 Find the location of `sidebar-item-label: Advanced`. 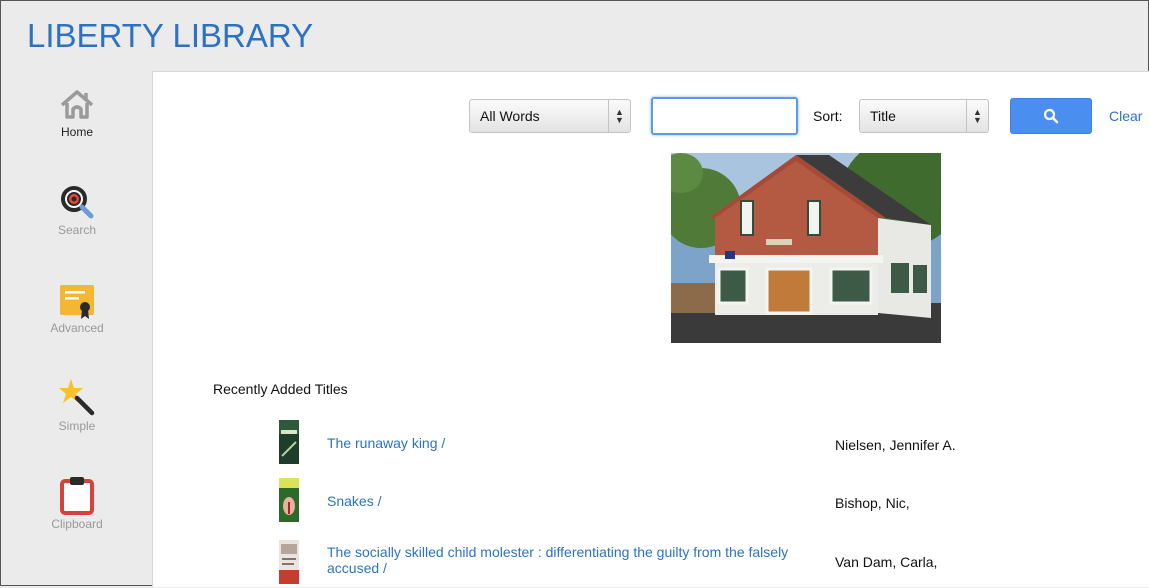

sidebar-item-label: Advanced is located at coordinates (77, 328).